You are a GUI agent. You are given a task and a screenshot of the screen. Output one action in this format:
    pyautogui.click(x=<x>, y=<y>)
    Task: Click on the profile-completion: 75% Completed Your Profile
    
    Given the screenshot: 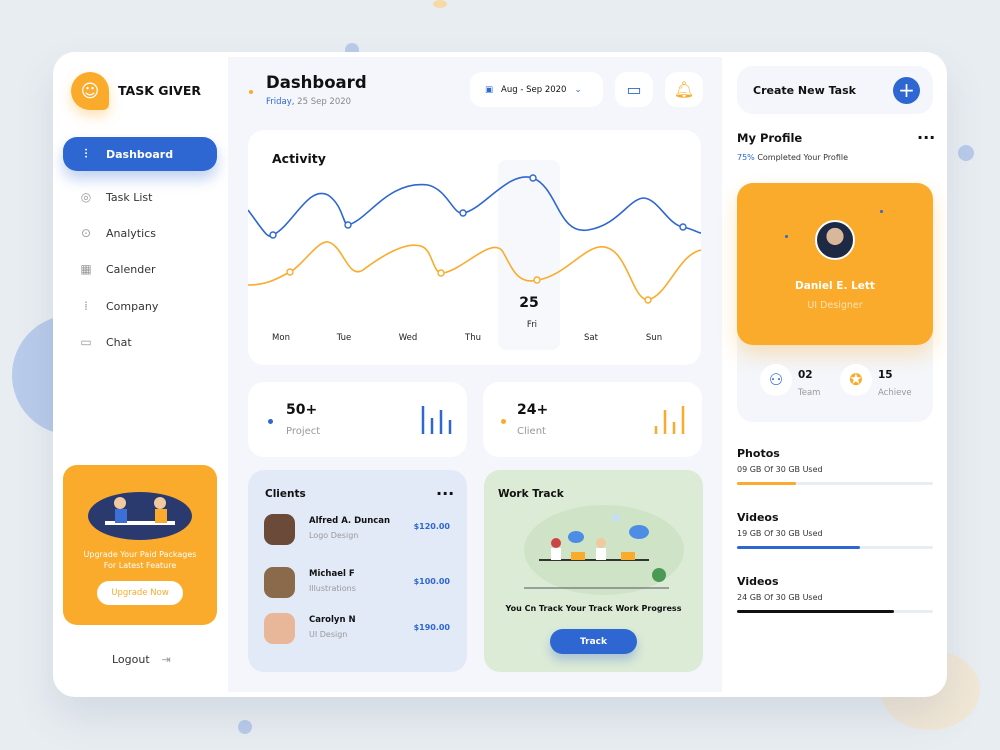 What is the action you would take?
    pyautogui.click(x=792, y=157)
    